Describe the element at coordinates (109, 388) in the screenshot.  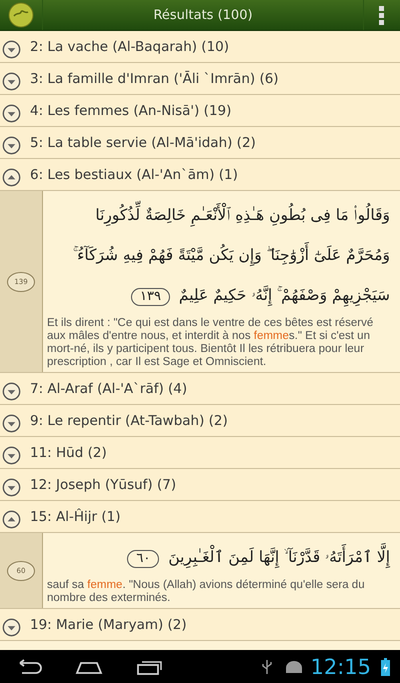
I see `surah-label: 7: Al-Araf (Al-'A`rāf) (4)` at that location.